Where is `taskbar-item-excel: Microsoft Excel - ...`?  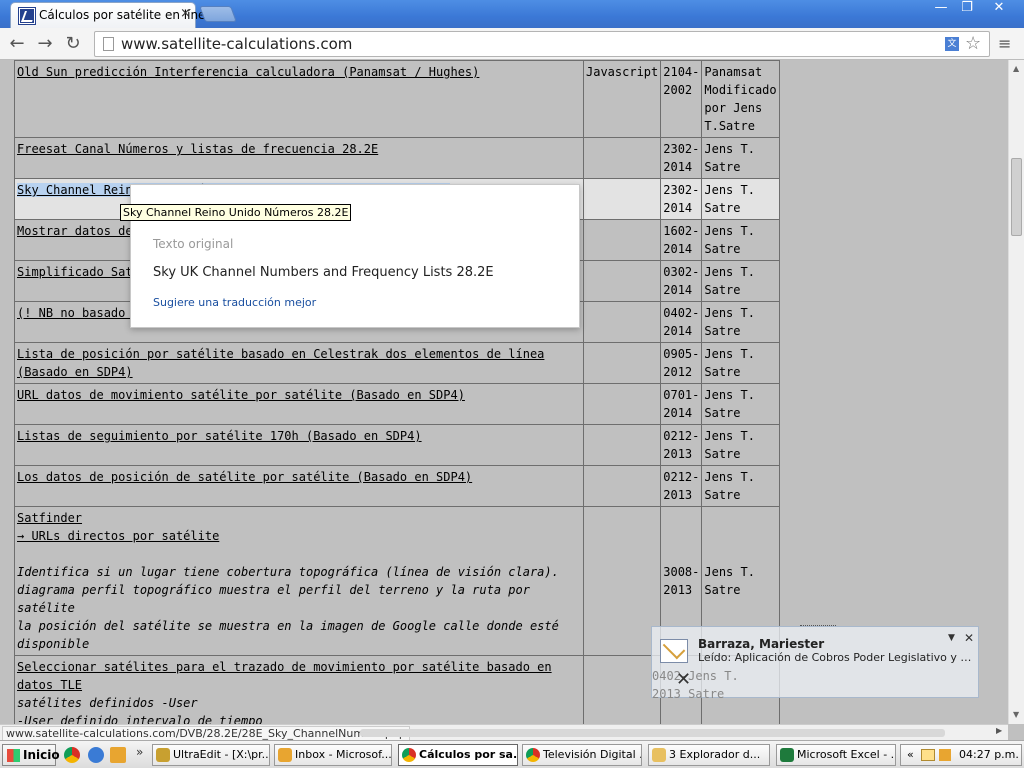 taskbar-item-excel: Microsoft Excel - ... is located at coordinates (836, 755).